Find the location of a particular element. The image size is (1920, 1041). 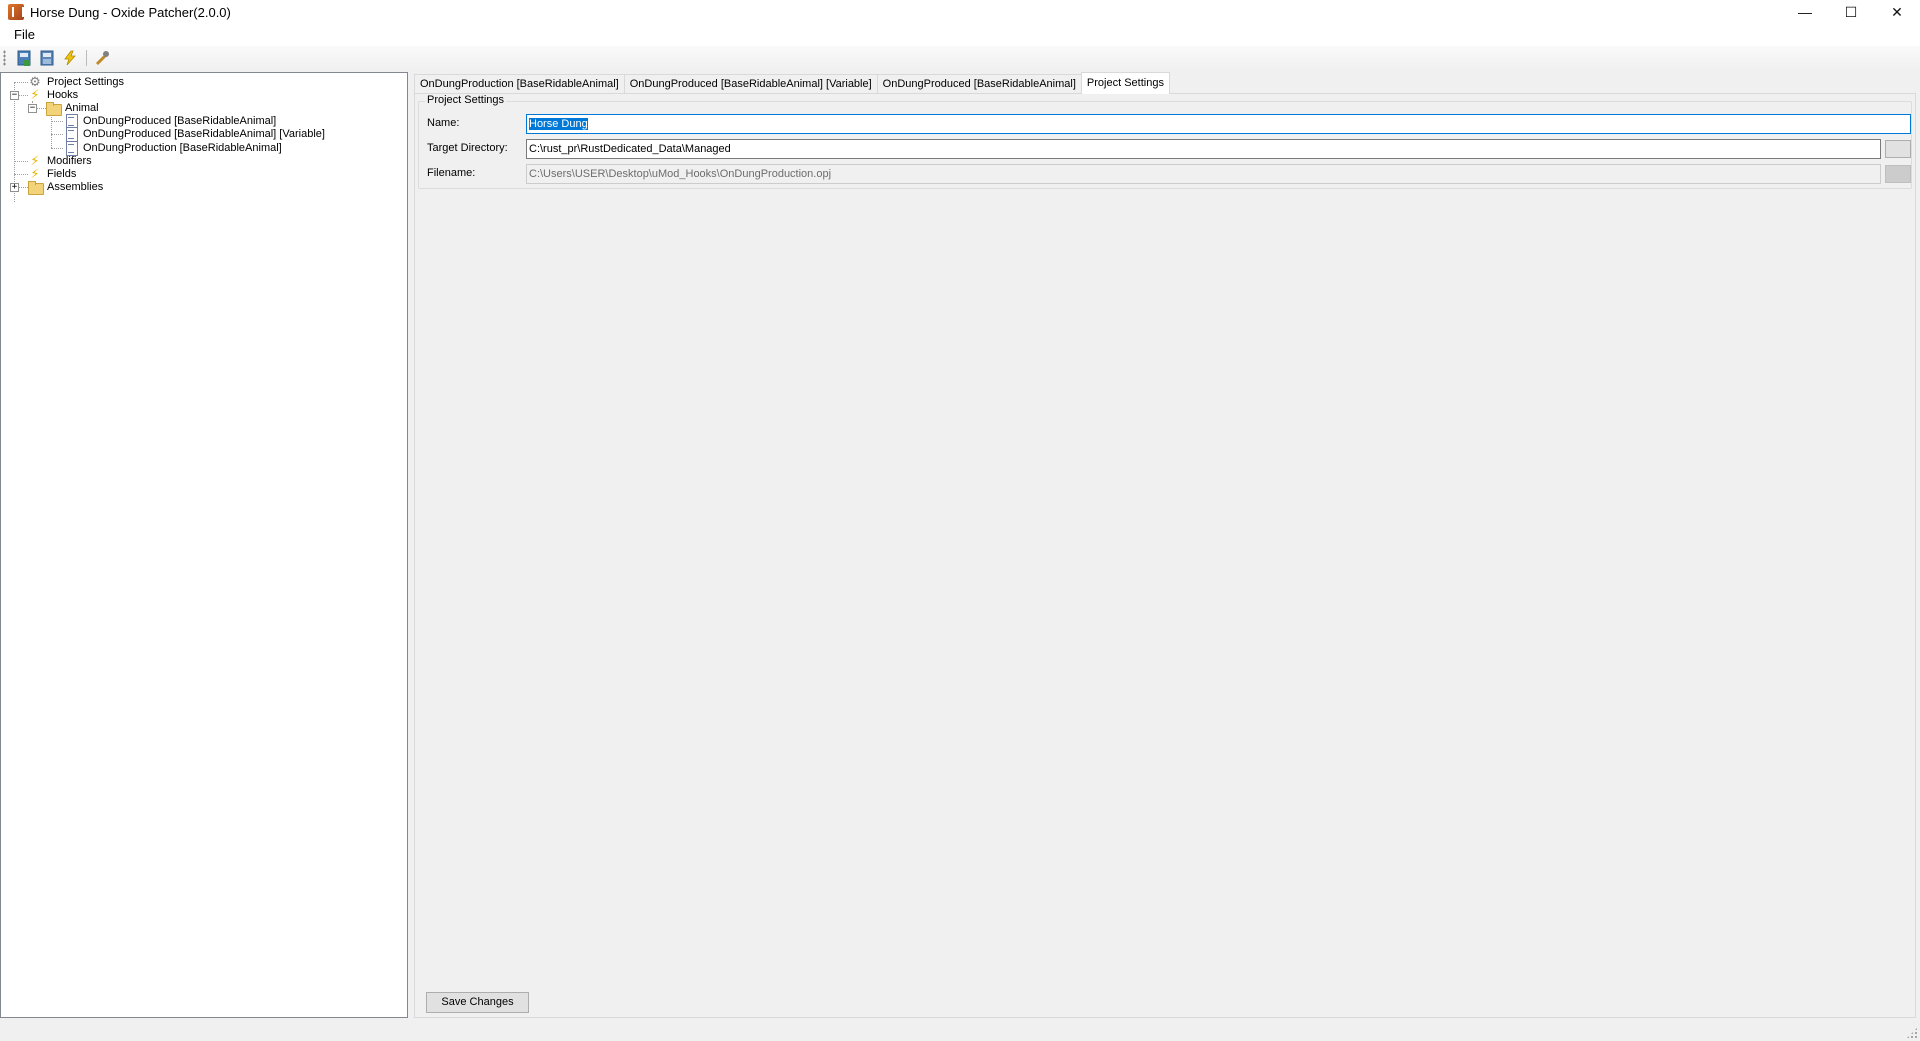

patch-icon is located at coordinates (70, 58).